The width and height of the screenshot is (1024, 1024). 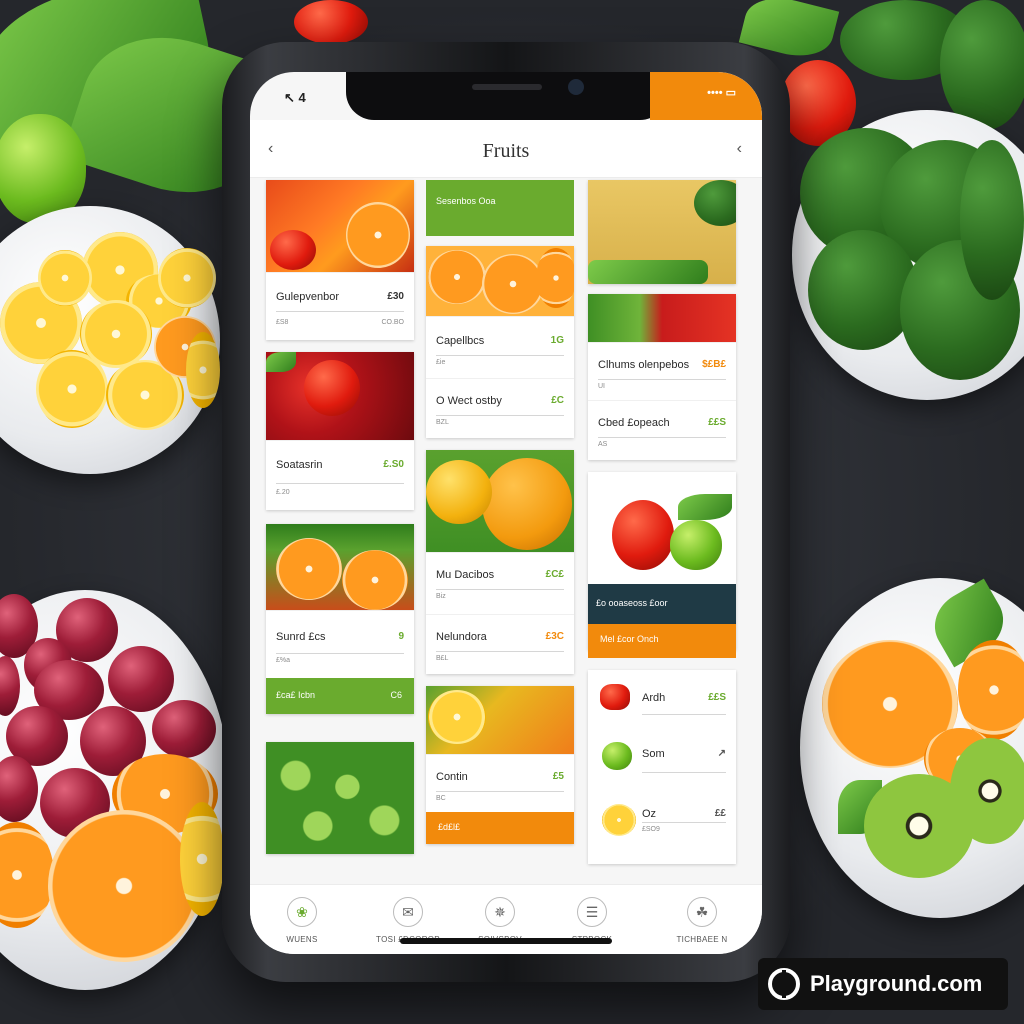 I want to click on notch, so click(x=507, y=96).